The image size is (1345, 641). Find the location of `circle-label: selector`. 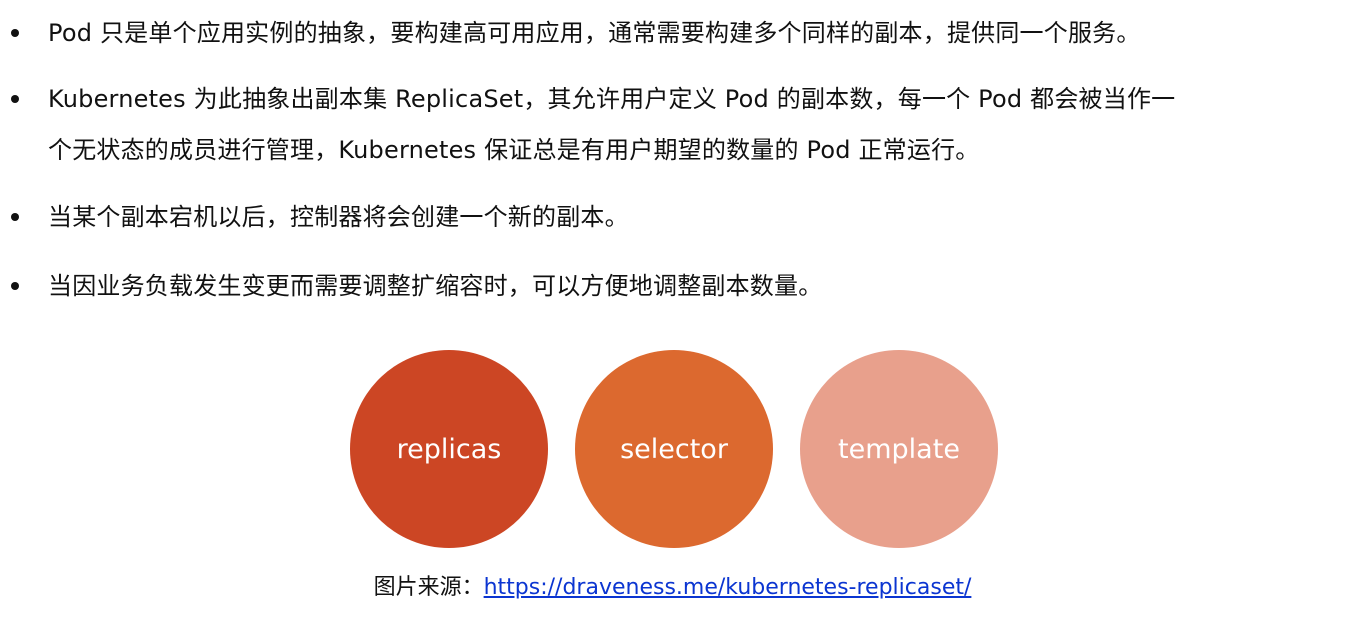

circle-label: selector is located at coordinates (674, 449).